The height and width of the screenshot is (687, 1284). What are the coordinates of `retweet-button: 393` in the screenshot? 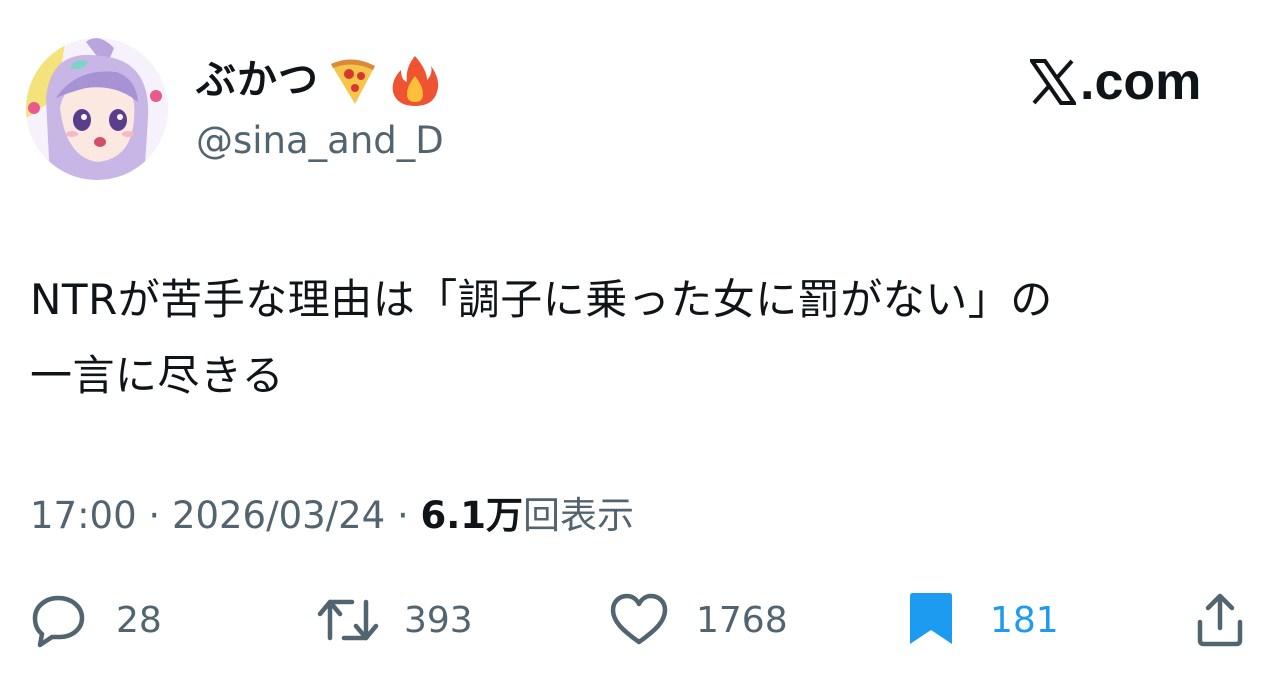 It's located at (394, 620).